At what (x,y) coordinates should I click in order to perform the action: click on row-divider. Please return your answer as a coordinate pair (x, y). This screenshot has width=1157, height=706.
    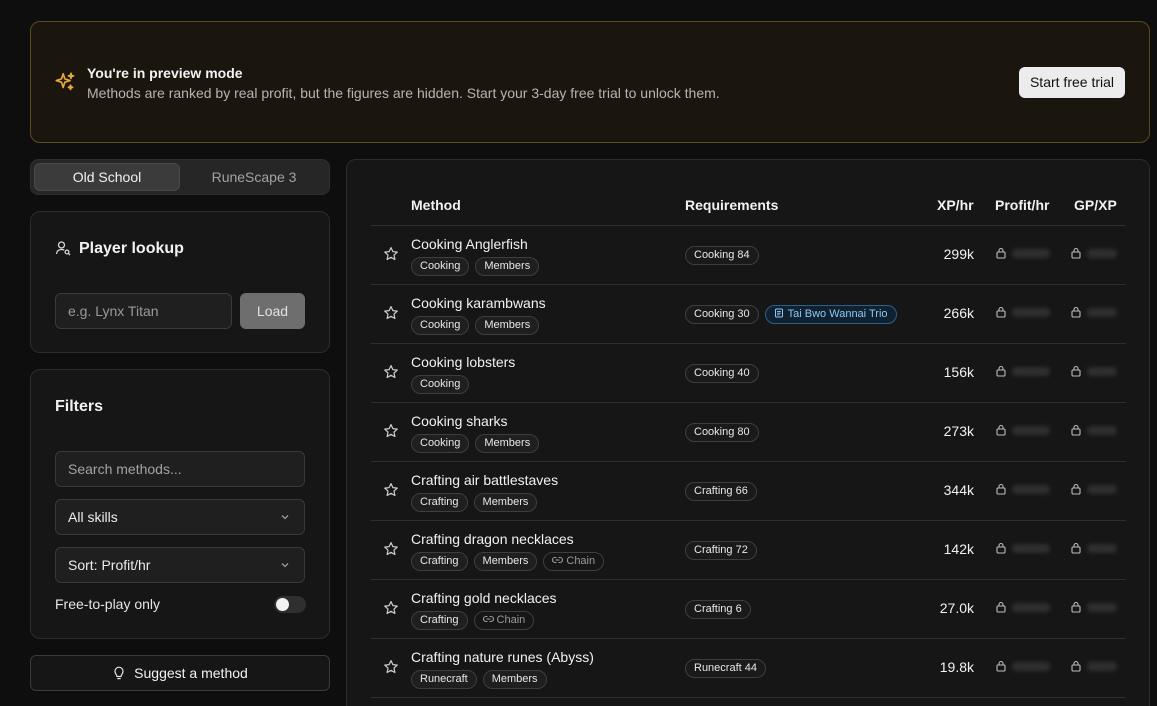
    Looking at the image, I should click on (748, 697).